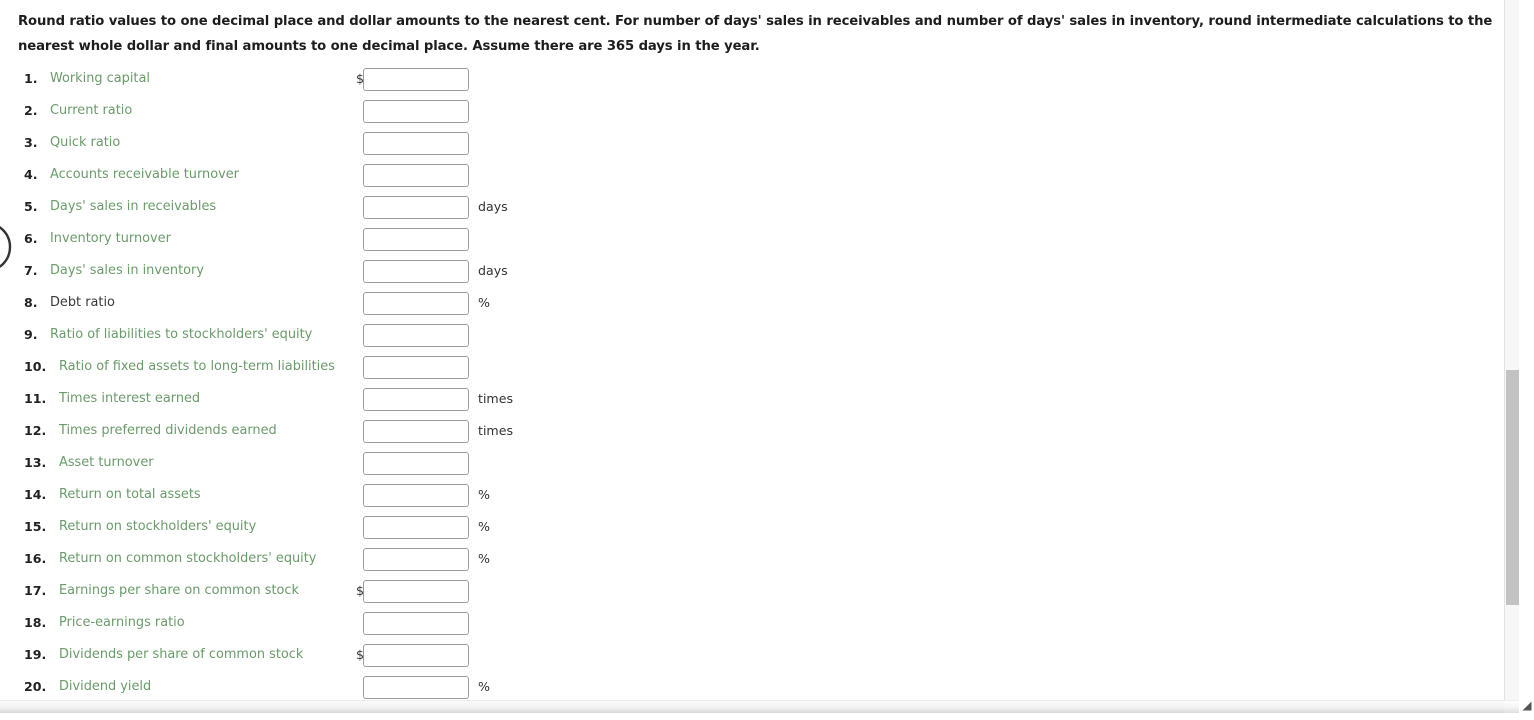  I want to click on ratio-row: 8. Debt ratio%, so click(759, 308).